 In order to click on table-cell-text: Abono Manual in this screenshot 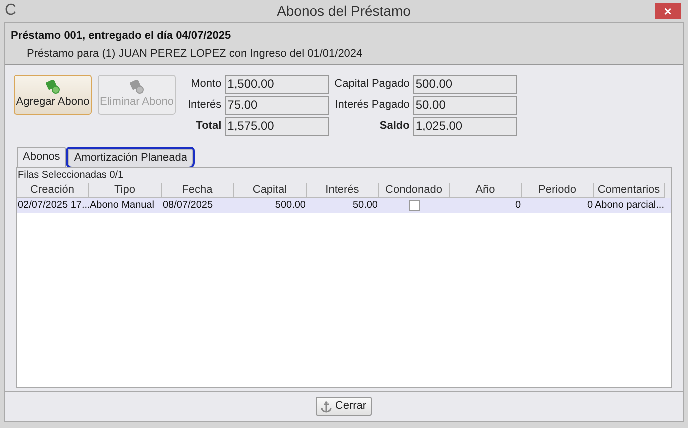, I will do `click(122, 206)`.